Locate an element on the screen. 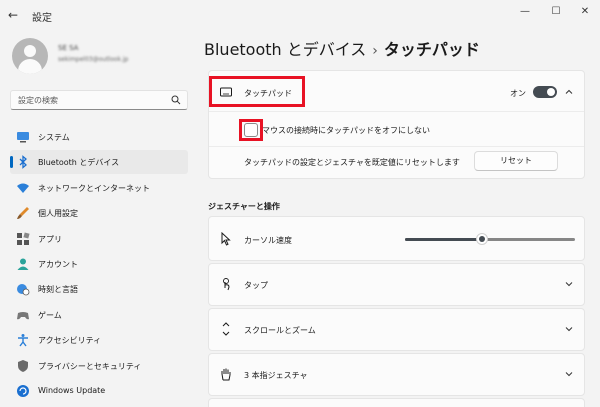 The image size is (600, 407). sidebar-item-bluetooth: Bluetooth とデバイス is located at coordinates (99, 162).